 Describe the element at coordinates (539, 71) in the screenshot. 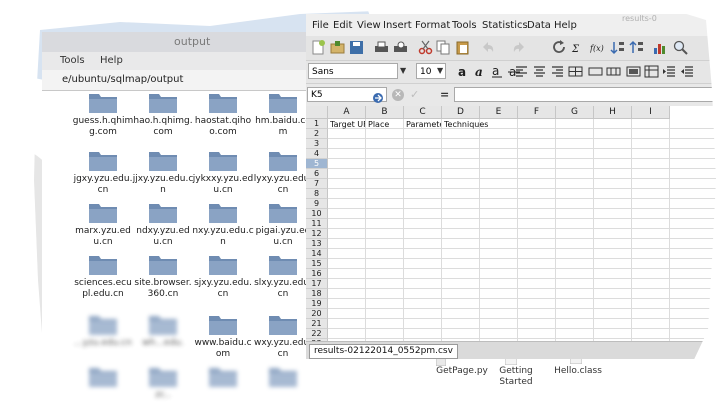

I see `align-center-icon` at that location.